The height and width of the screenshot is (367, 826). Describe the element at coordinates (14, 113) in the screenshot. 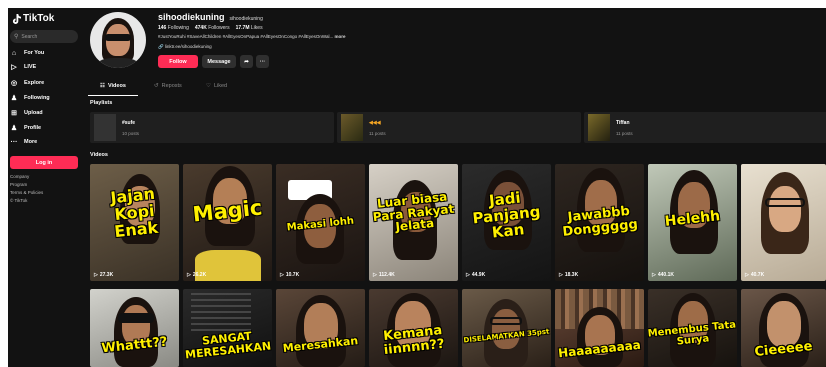

I see `upload-icon: ⊞` at that location.